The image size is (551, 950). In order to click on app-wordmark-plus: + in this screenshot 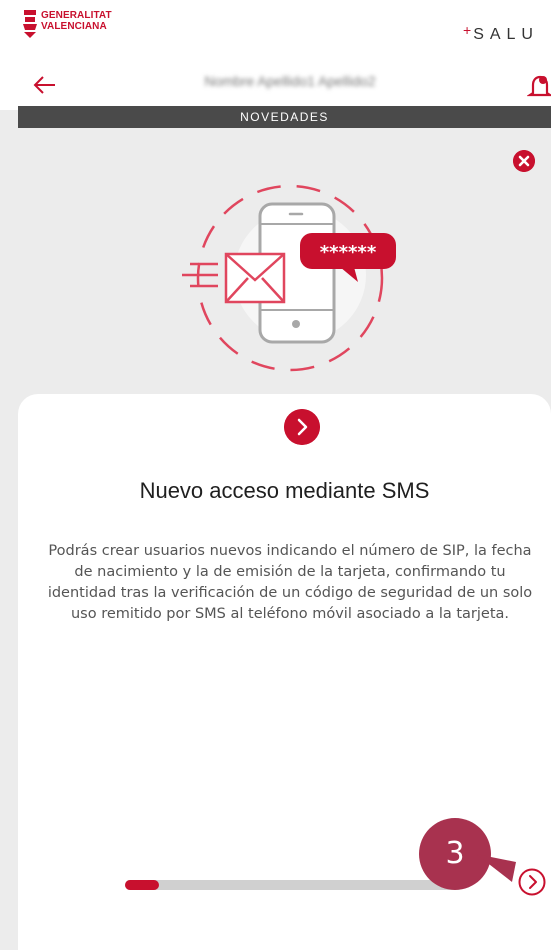, I will do `click(468, 30)`.